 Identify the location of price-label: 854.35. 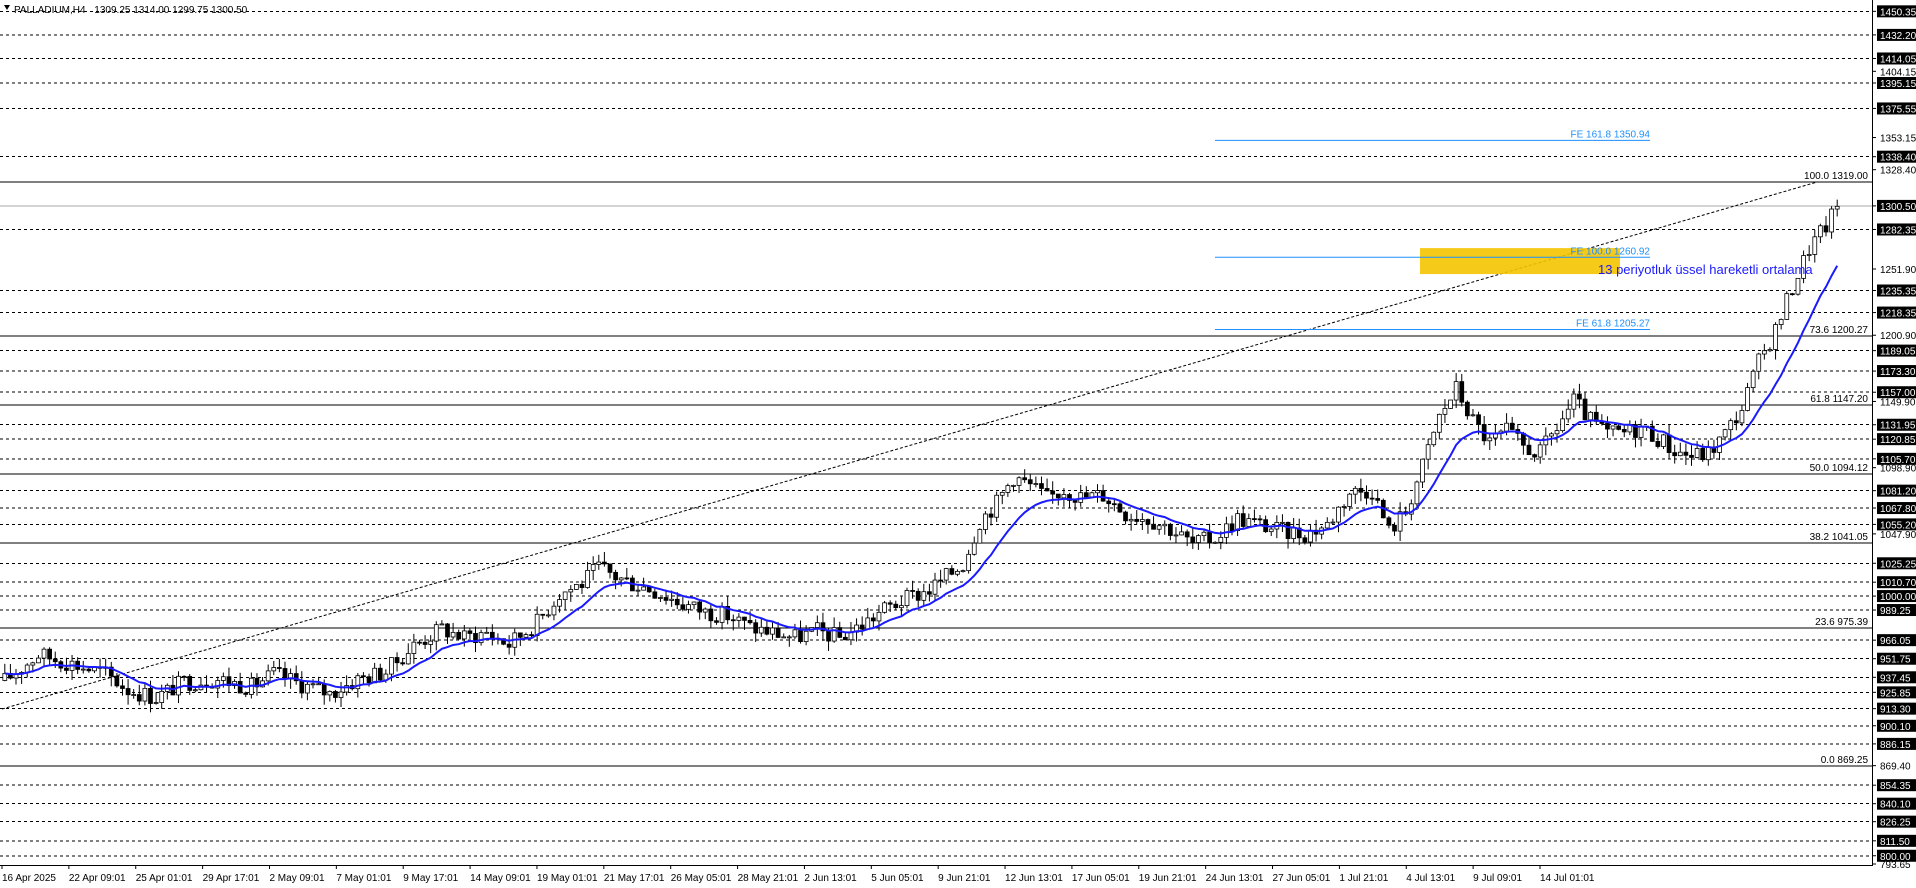
(1895, 786).